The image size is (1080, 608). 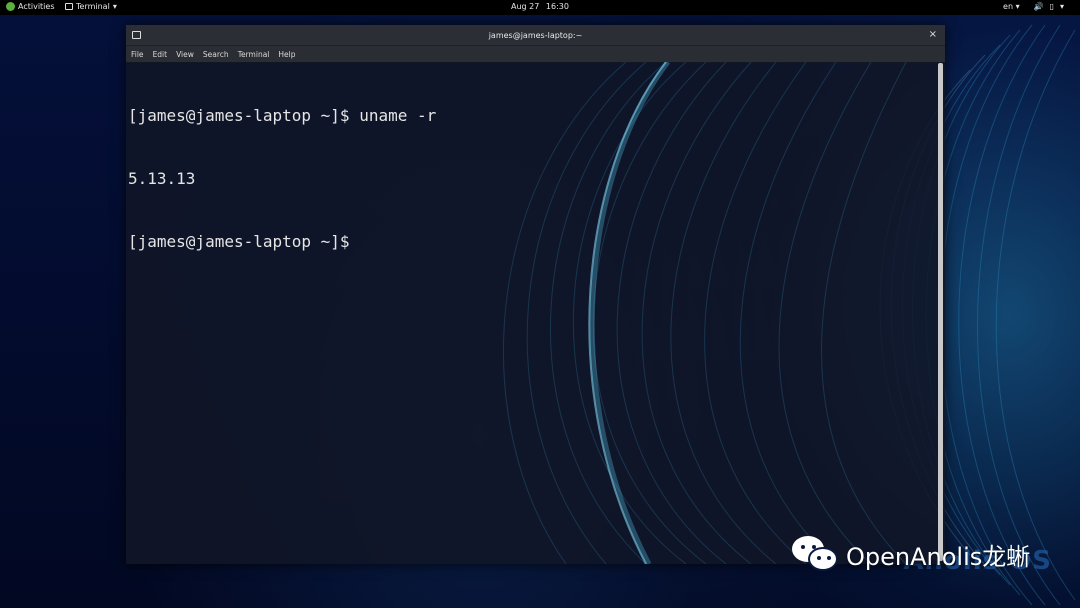 What do you see at coordinates (933, 34) in the screenshot?
I see `close-button: ×` at bounding box center [933, 34].